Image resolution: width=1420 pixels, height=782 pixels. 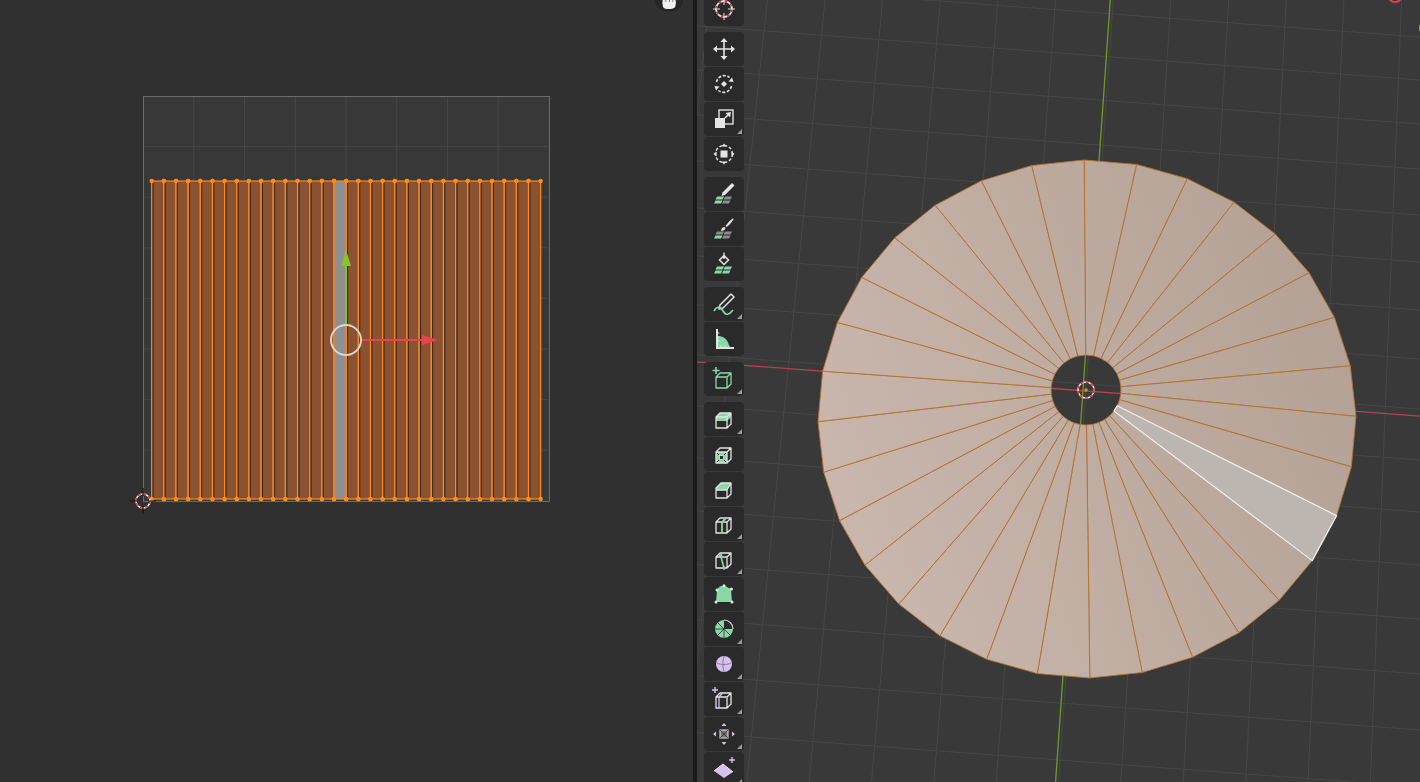 I want to click on 3d-cursor-icon, so click(x=1086, y=390).